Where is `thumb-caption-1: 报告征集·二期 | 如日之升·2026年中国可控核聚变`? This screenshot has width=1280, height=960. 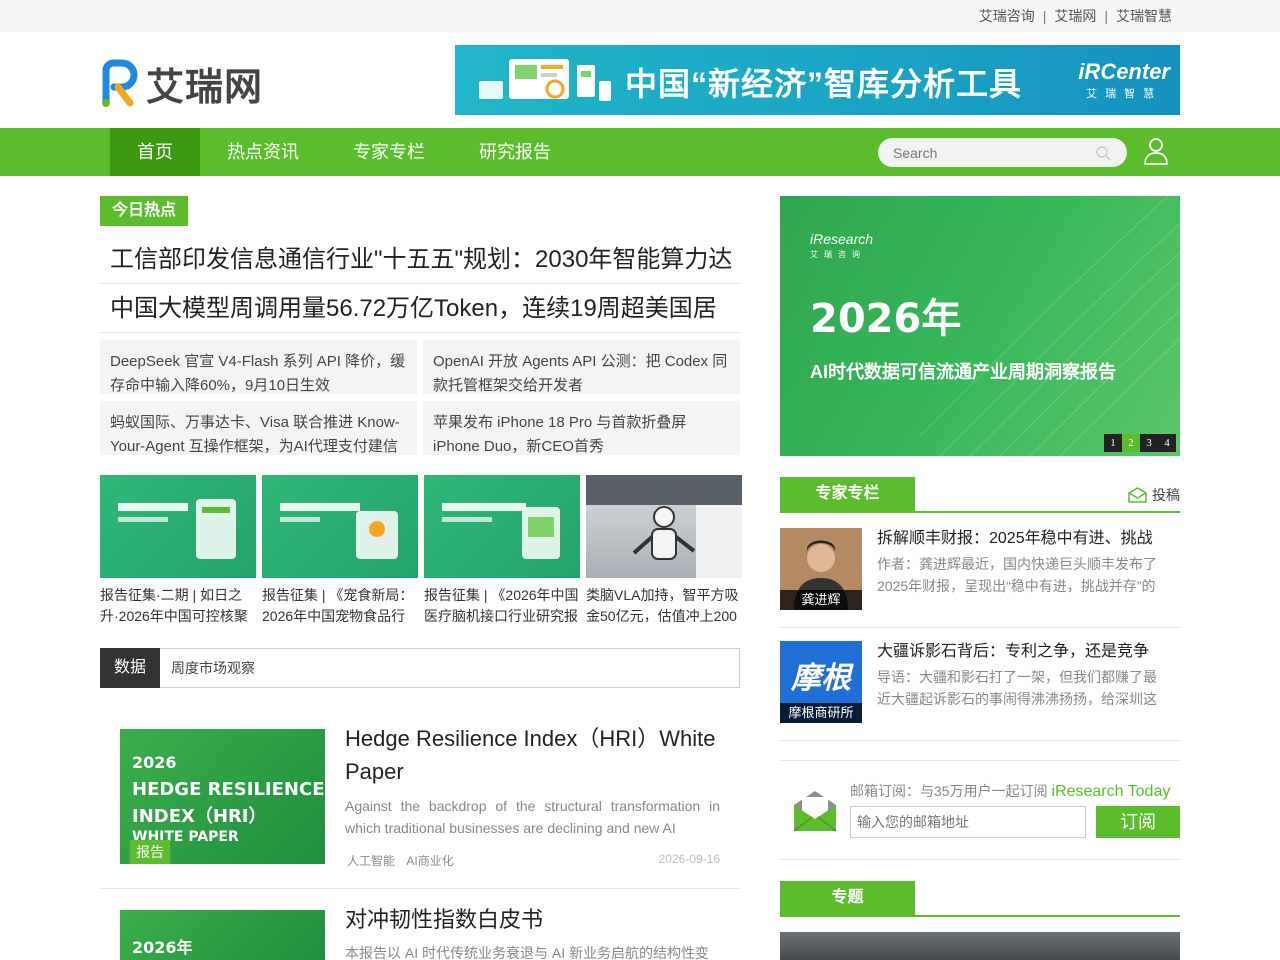
thumb-caption-1: 报告征集·二期 | 如日之升·2026年中国可控核聚变 is located at coordinates (178, 607).